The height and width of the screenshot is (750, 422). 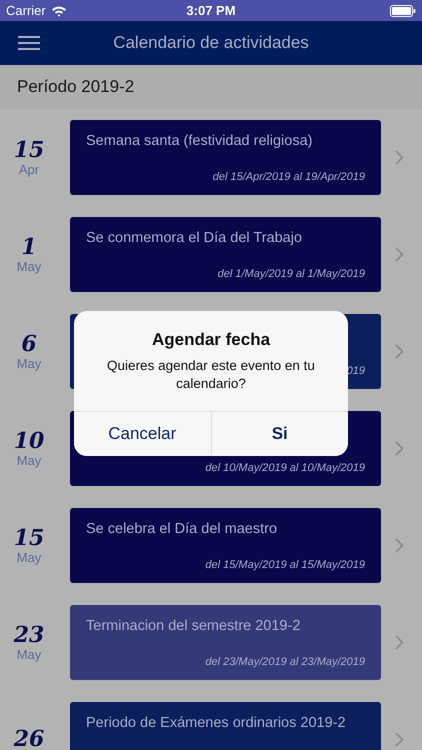 I want to click on event-title: Se celebra el Día del maestro, so click(x=182, y=529).